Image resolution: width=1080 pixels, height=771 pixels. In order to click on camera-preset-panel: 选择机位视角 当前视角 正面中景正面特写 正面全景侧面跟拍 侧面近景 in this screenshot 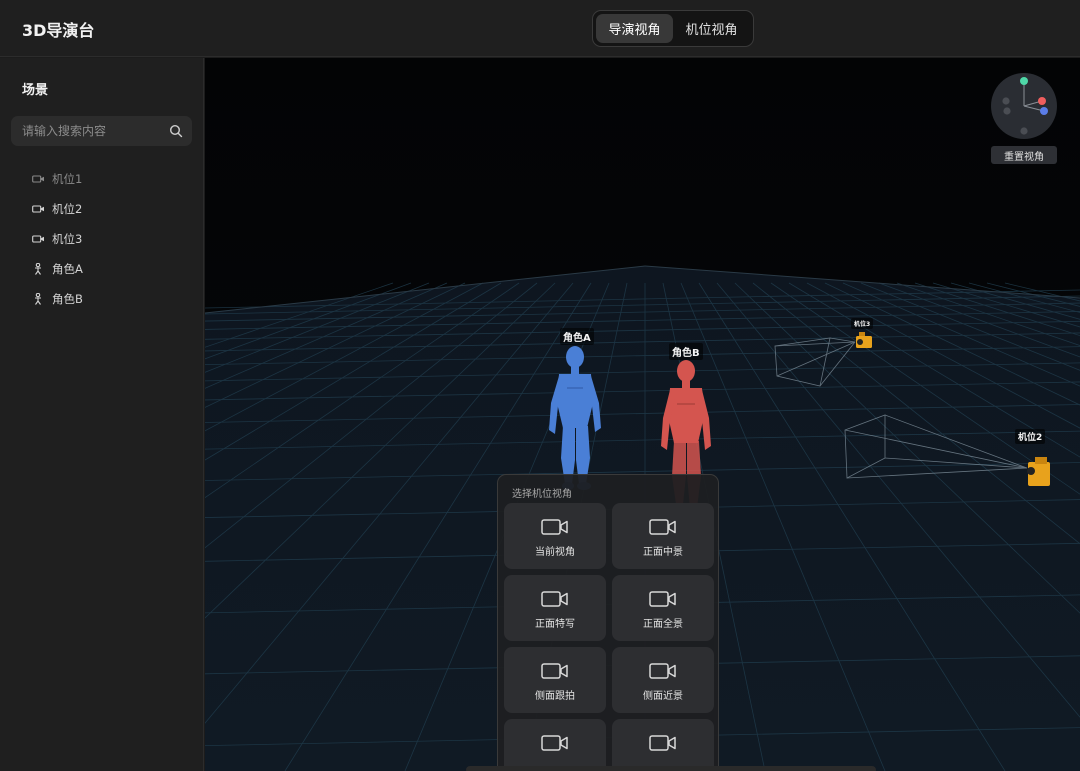, I will do `click(608, 622)`.